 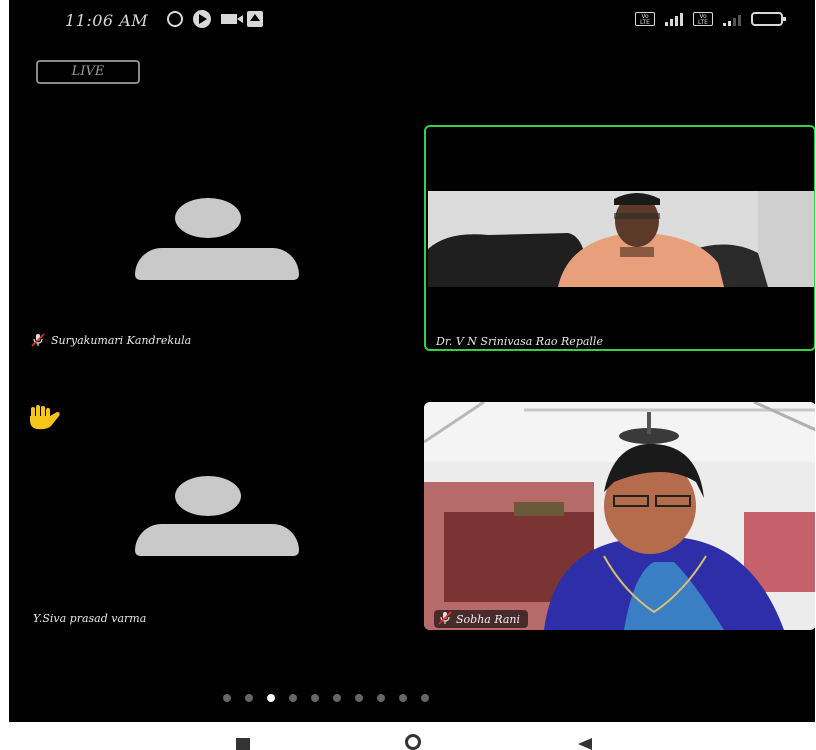 I want to click on battery-icon, so click(x=768, y=19).